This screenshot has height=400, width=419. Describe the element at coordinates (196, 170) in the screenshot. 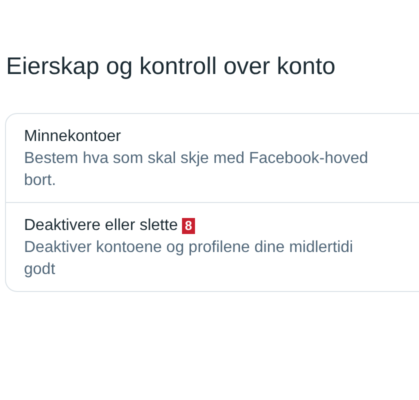

I see `row-description: Bestem hva som skal skje med Facebook-hoved bort.` at that location.